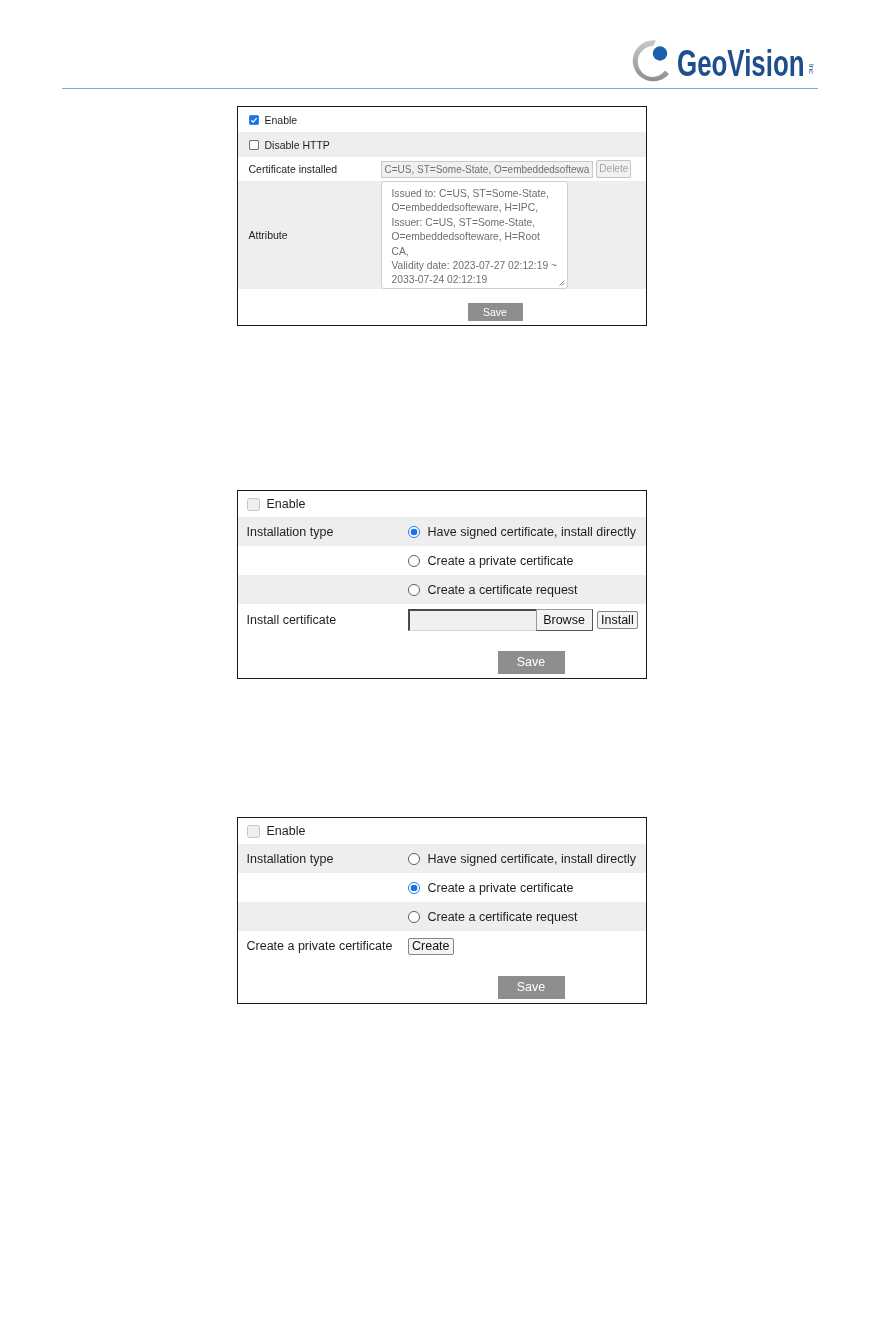 This screenshot has width=883, height=1324. Describe the element at coordinates (651, 60) in the screenshot. I see `logo-mark-icon` at that location.